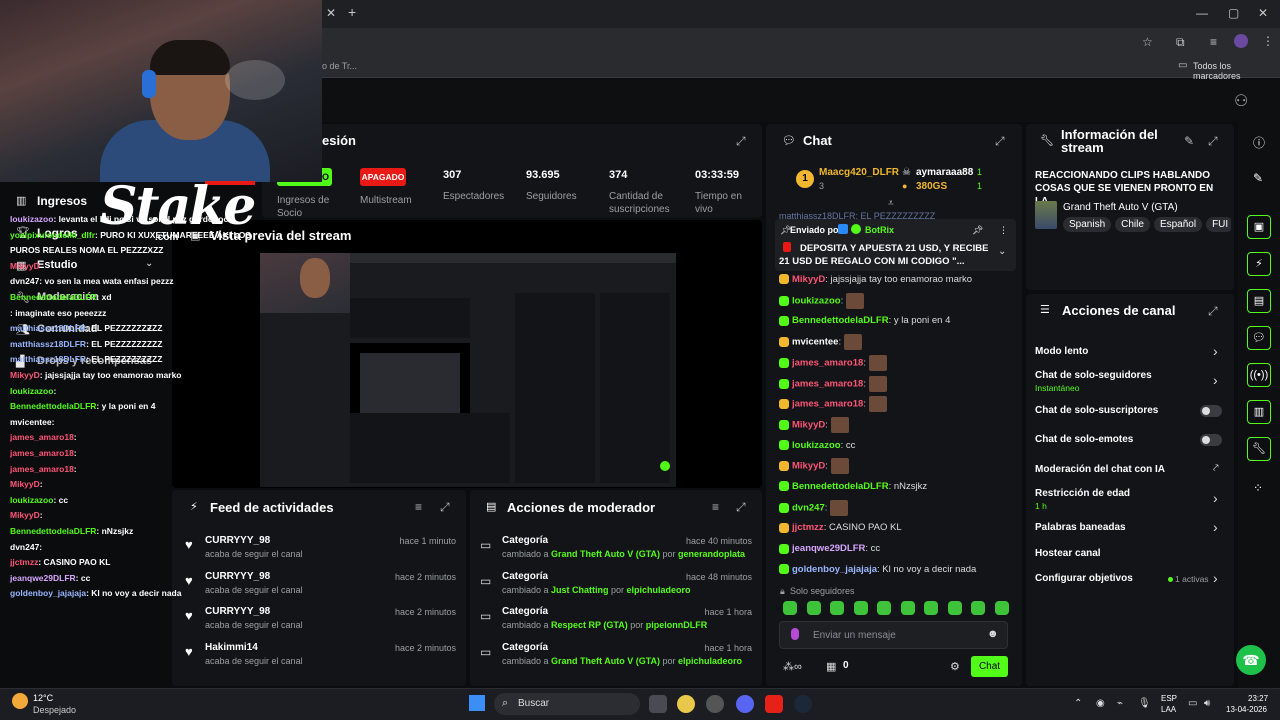  I want to click on channel-action-label: Configurar objetivos, so click(1084, 578).